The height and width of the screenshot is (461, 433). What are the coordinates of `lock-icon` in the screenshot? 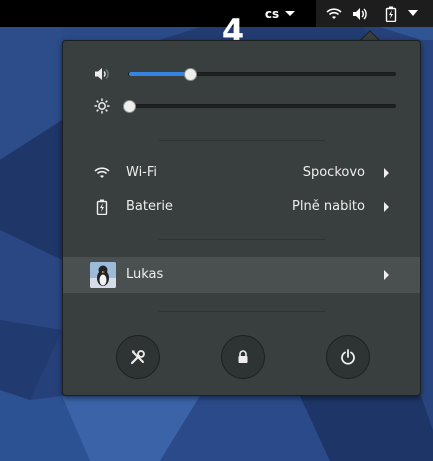 It's located at (243, 356).